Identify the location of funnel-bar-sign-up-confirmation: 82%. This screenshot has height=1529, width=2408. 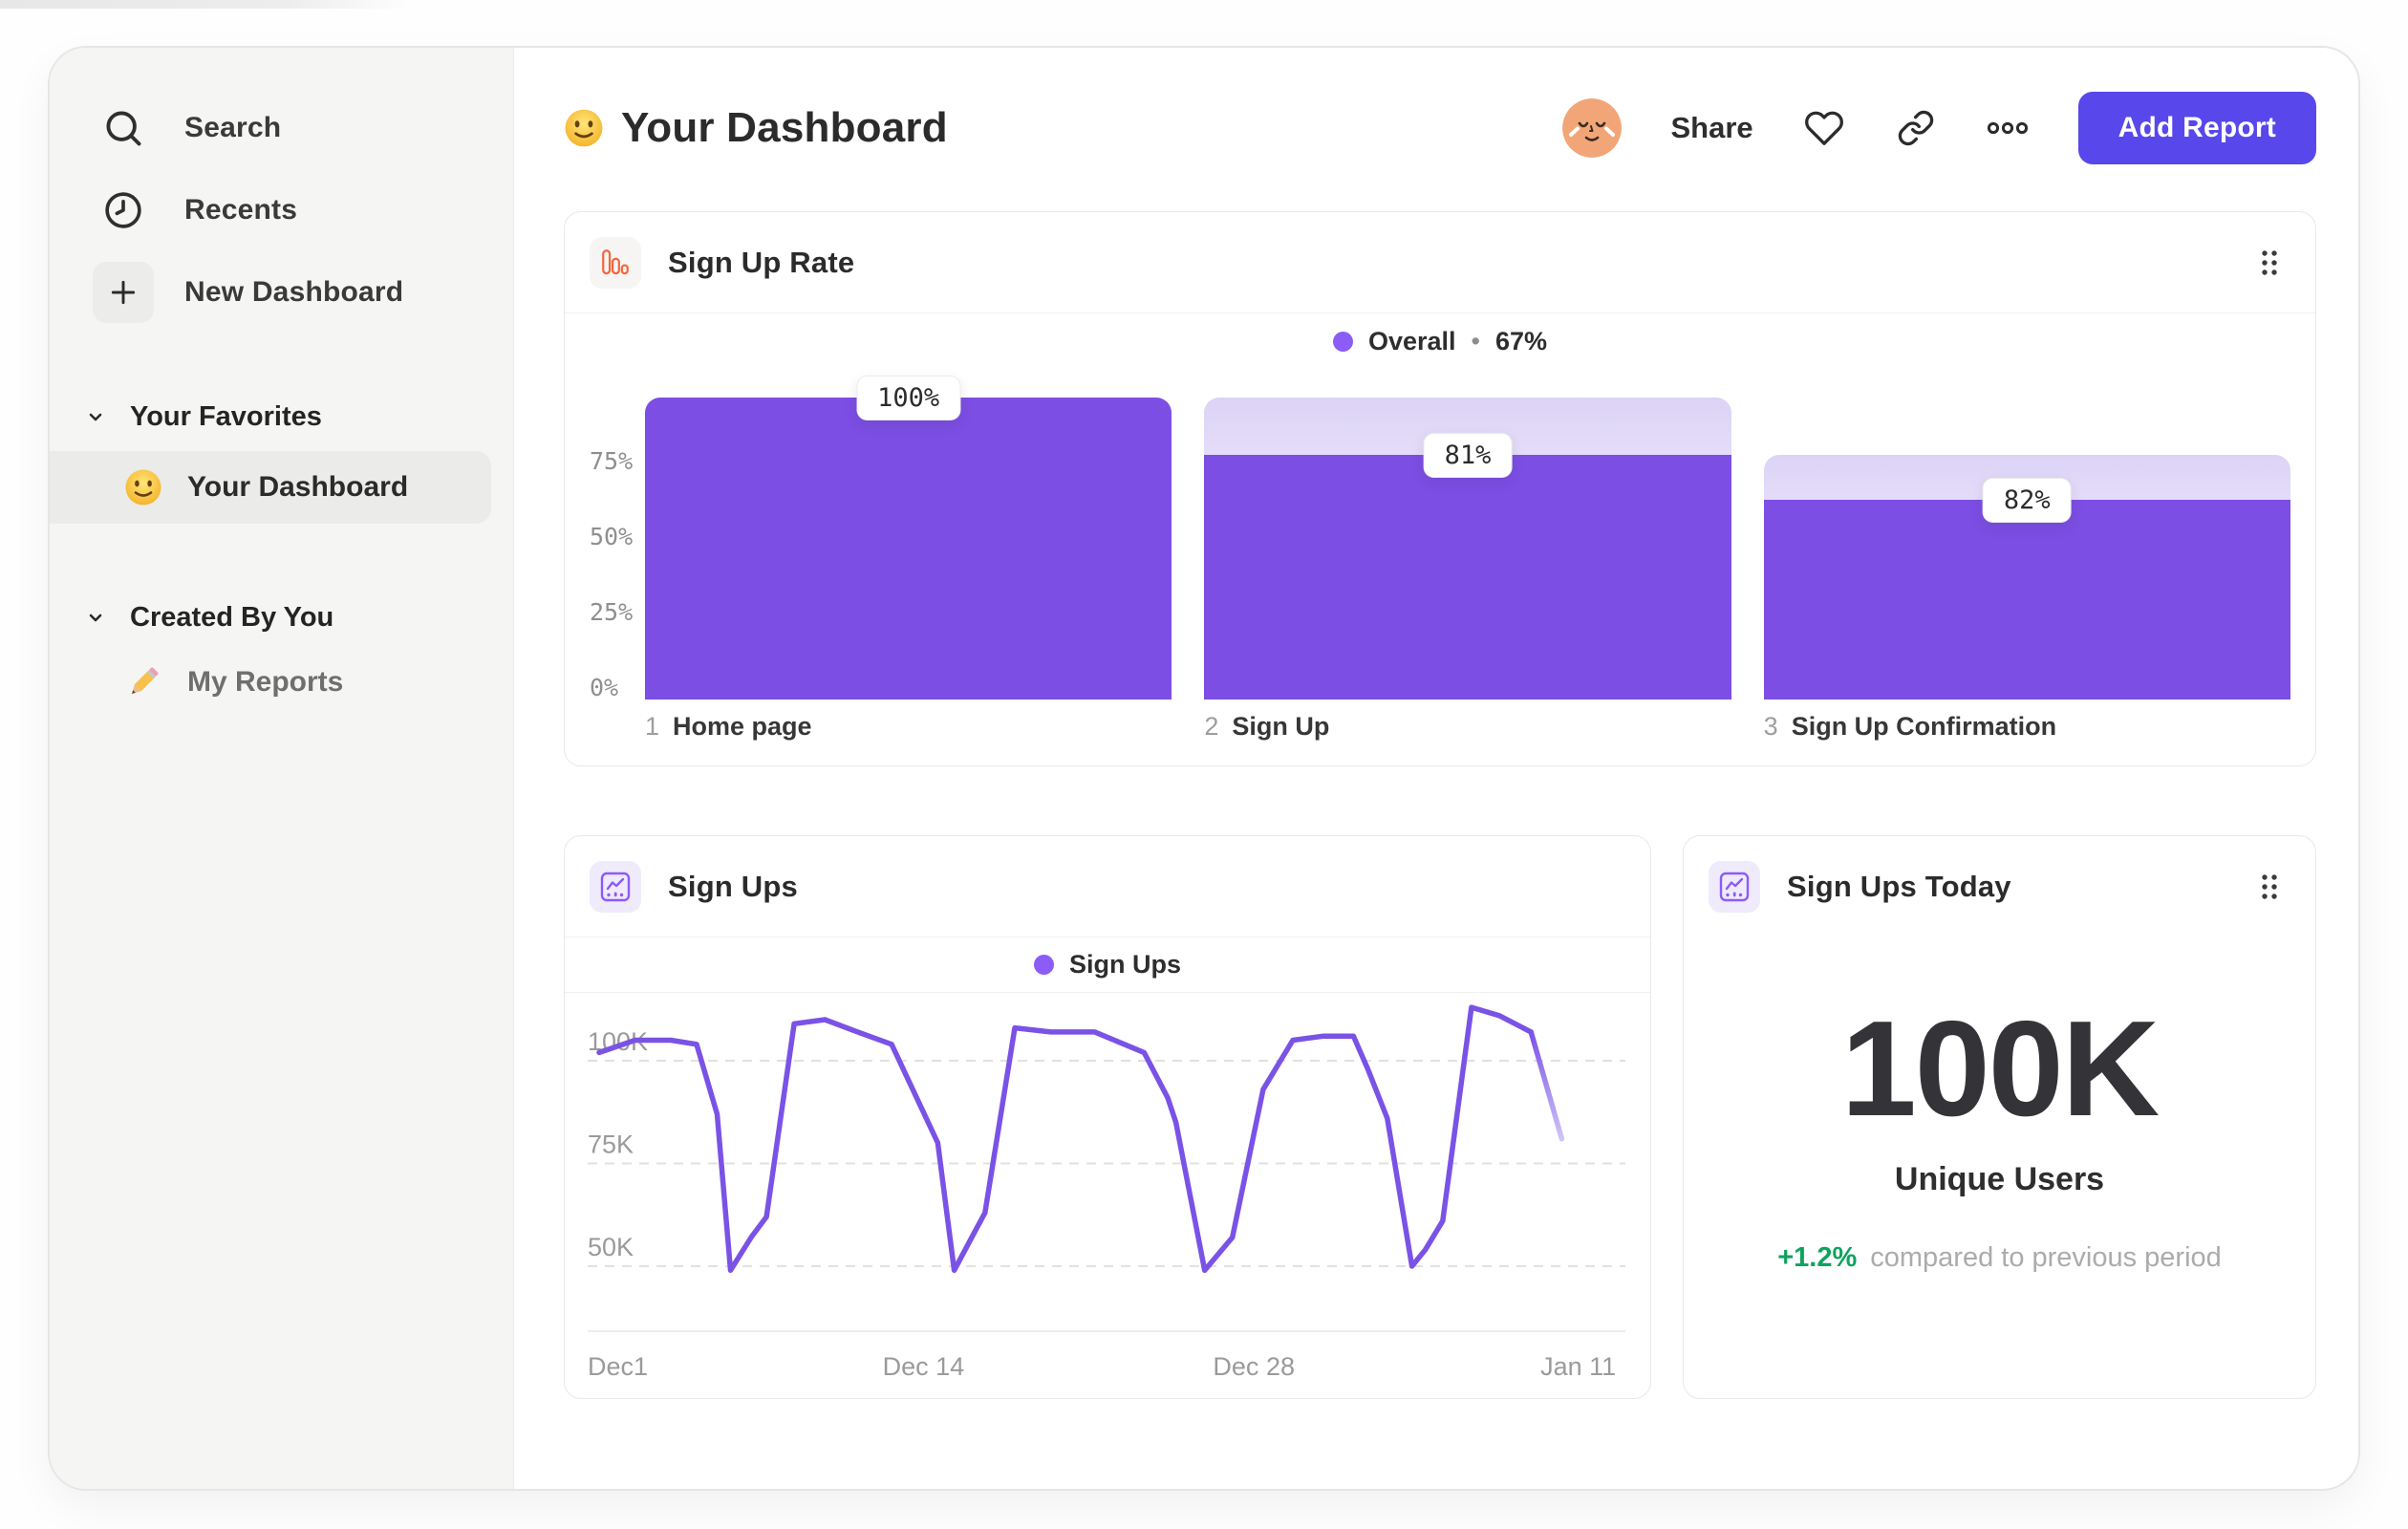
(2027, 534).